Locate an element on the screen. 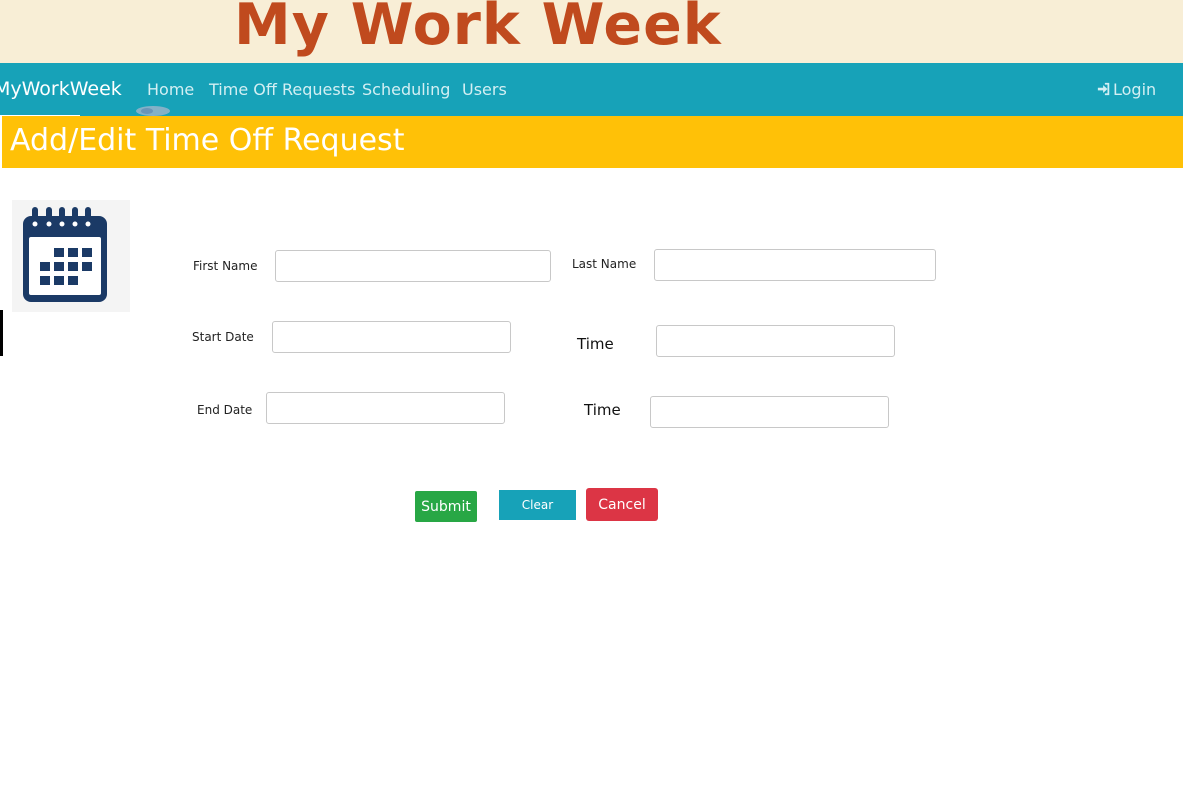 The width and height of the screenshot is (1183, 806). calendar-image is located at coordinates (71, 256).